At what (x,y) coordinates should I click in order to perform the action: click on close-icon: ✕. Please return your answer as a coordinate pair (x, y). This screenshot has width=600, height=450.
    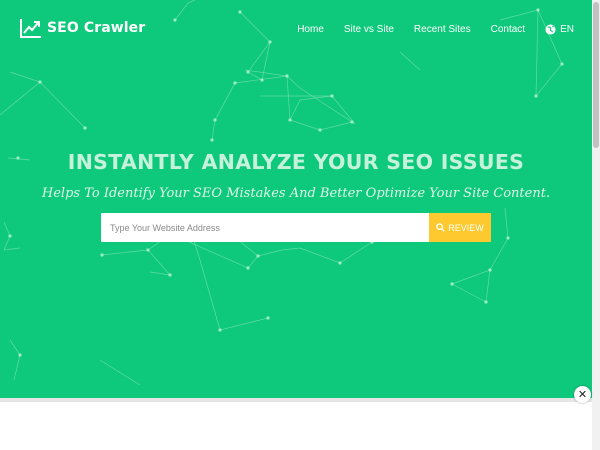
    Looking at the image, I should click on (582, 394).